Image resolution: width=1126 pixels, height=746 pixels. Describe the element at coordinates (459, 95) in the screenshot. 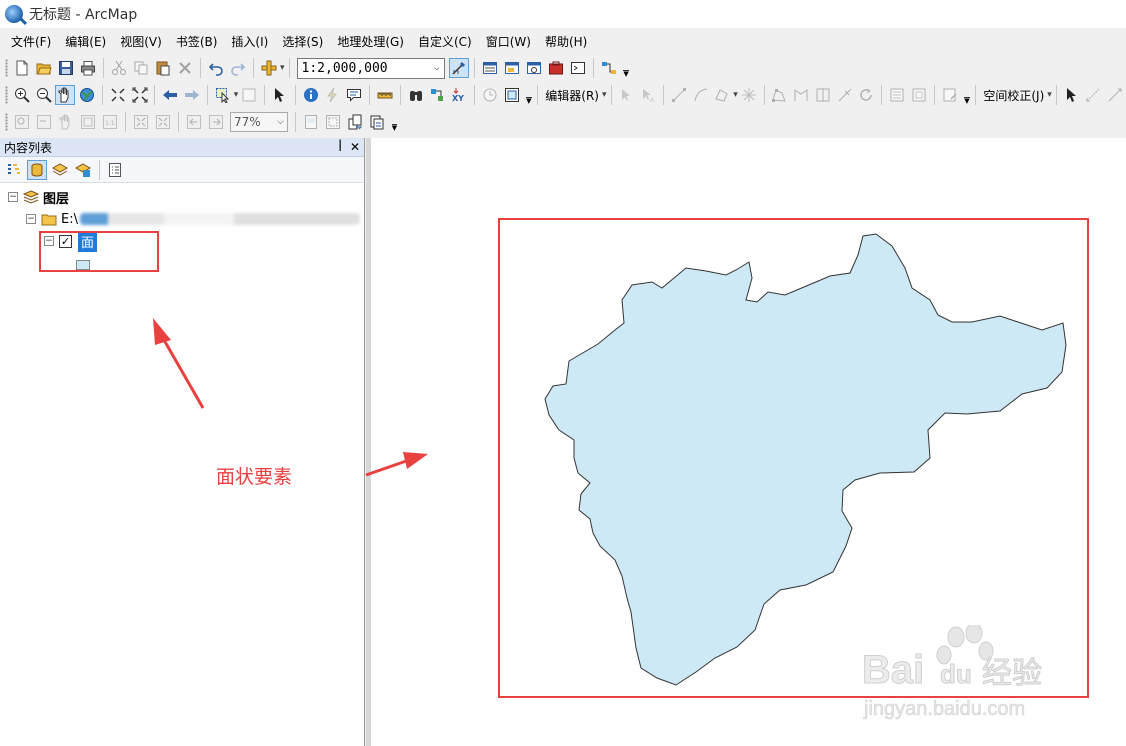

I see `go-to-xy-icon: XY` at that location.